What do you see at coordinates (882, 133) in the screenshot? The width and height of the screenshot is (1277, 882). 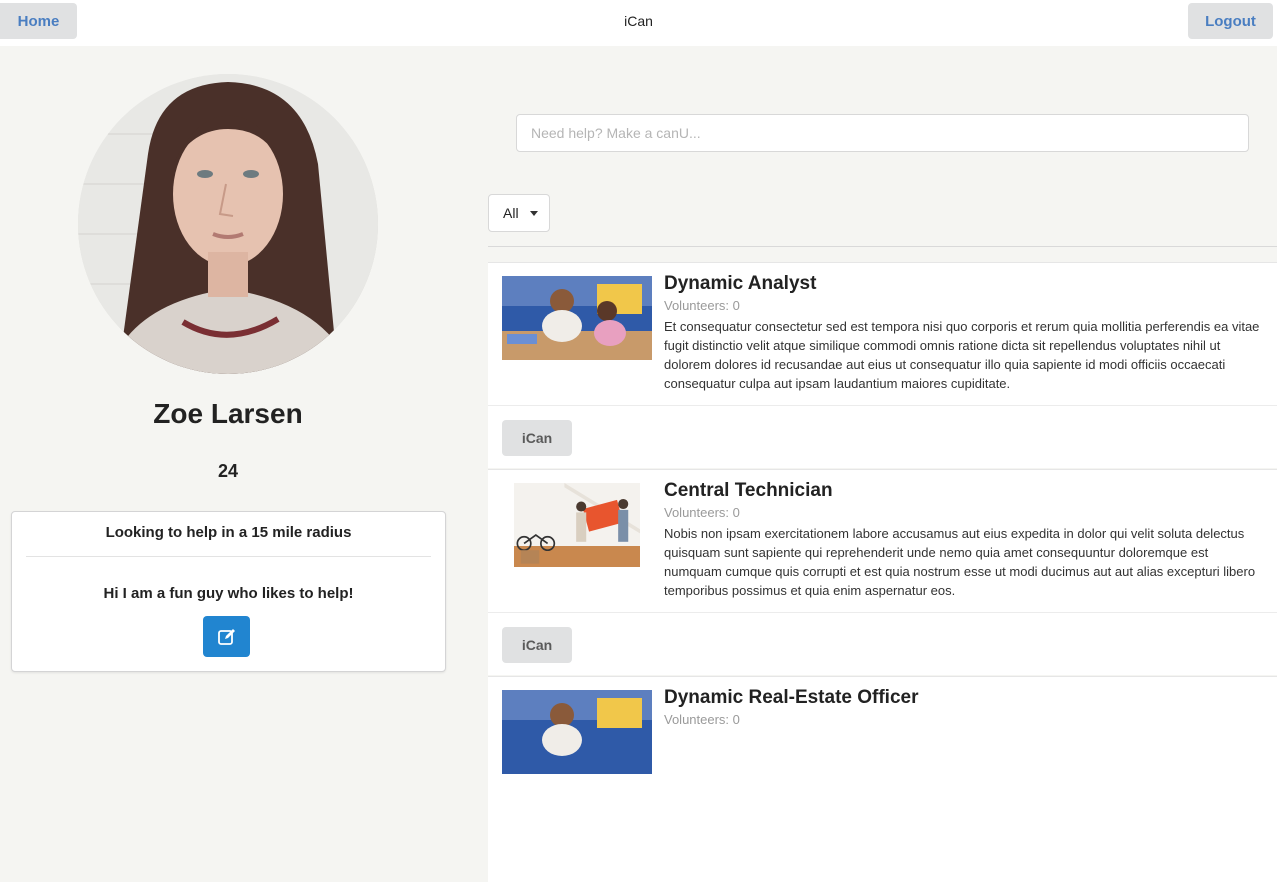 I see `make-canu-input` at bounding box center [882, 133].